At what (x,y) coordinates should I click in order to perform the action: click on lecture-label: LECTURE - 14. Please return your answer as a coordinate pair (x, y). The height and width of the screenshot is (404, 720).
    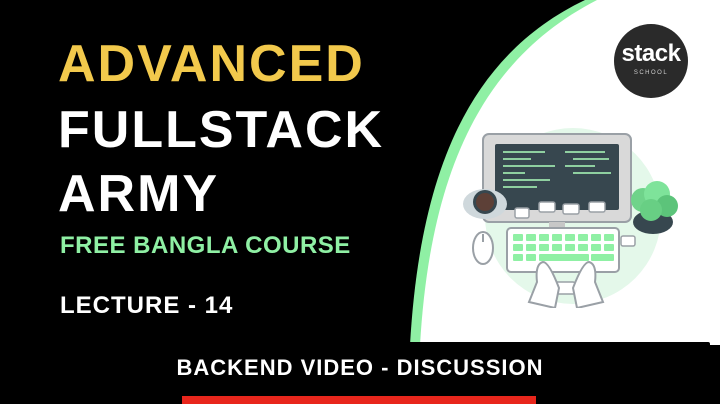
    Looking at the image, I should click on (147, 305).